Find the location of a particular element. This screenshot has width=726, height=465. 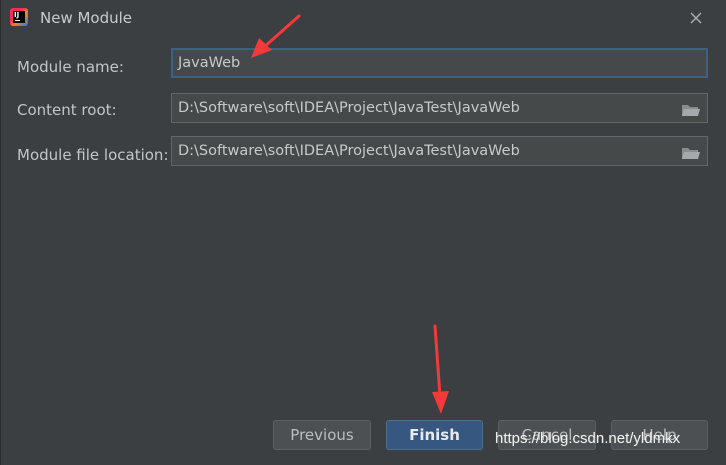

content-root-label: Content root: is located at coordinates (67, 110).